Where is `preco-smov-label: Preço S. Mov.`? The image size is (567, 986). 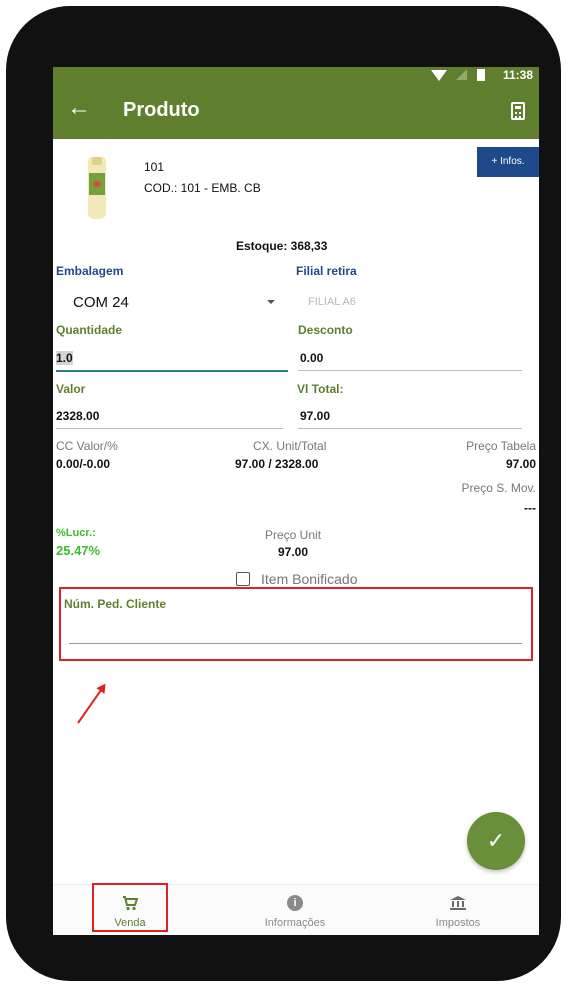
preco-smov-label: Preço S. Mov. is located at coordinates (498, 488).